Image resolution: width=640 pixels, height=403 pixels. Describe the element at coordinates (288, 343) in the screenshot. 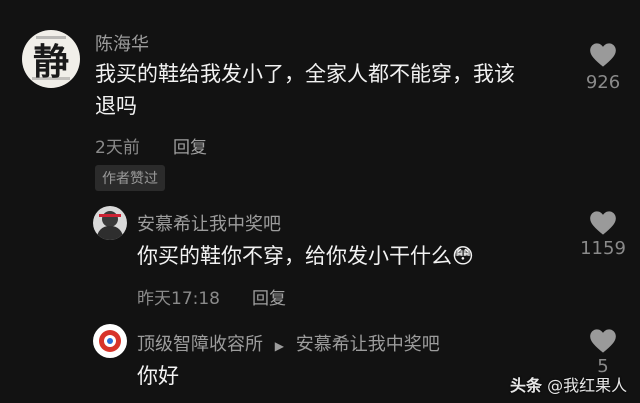

I see `reply-author: 顶级智障收容所 ▶ 安慕希让我中奖吧` at that location.